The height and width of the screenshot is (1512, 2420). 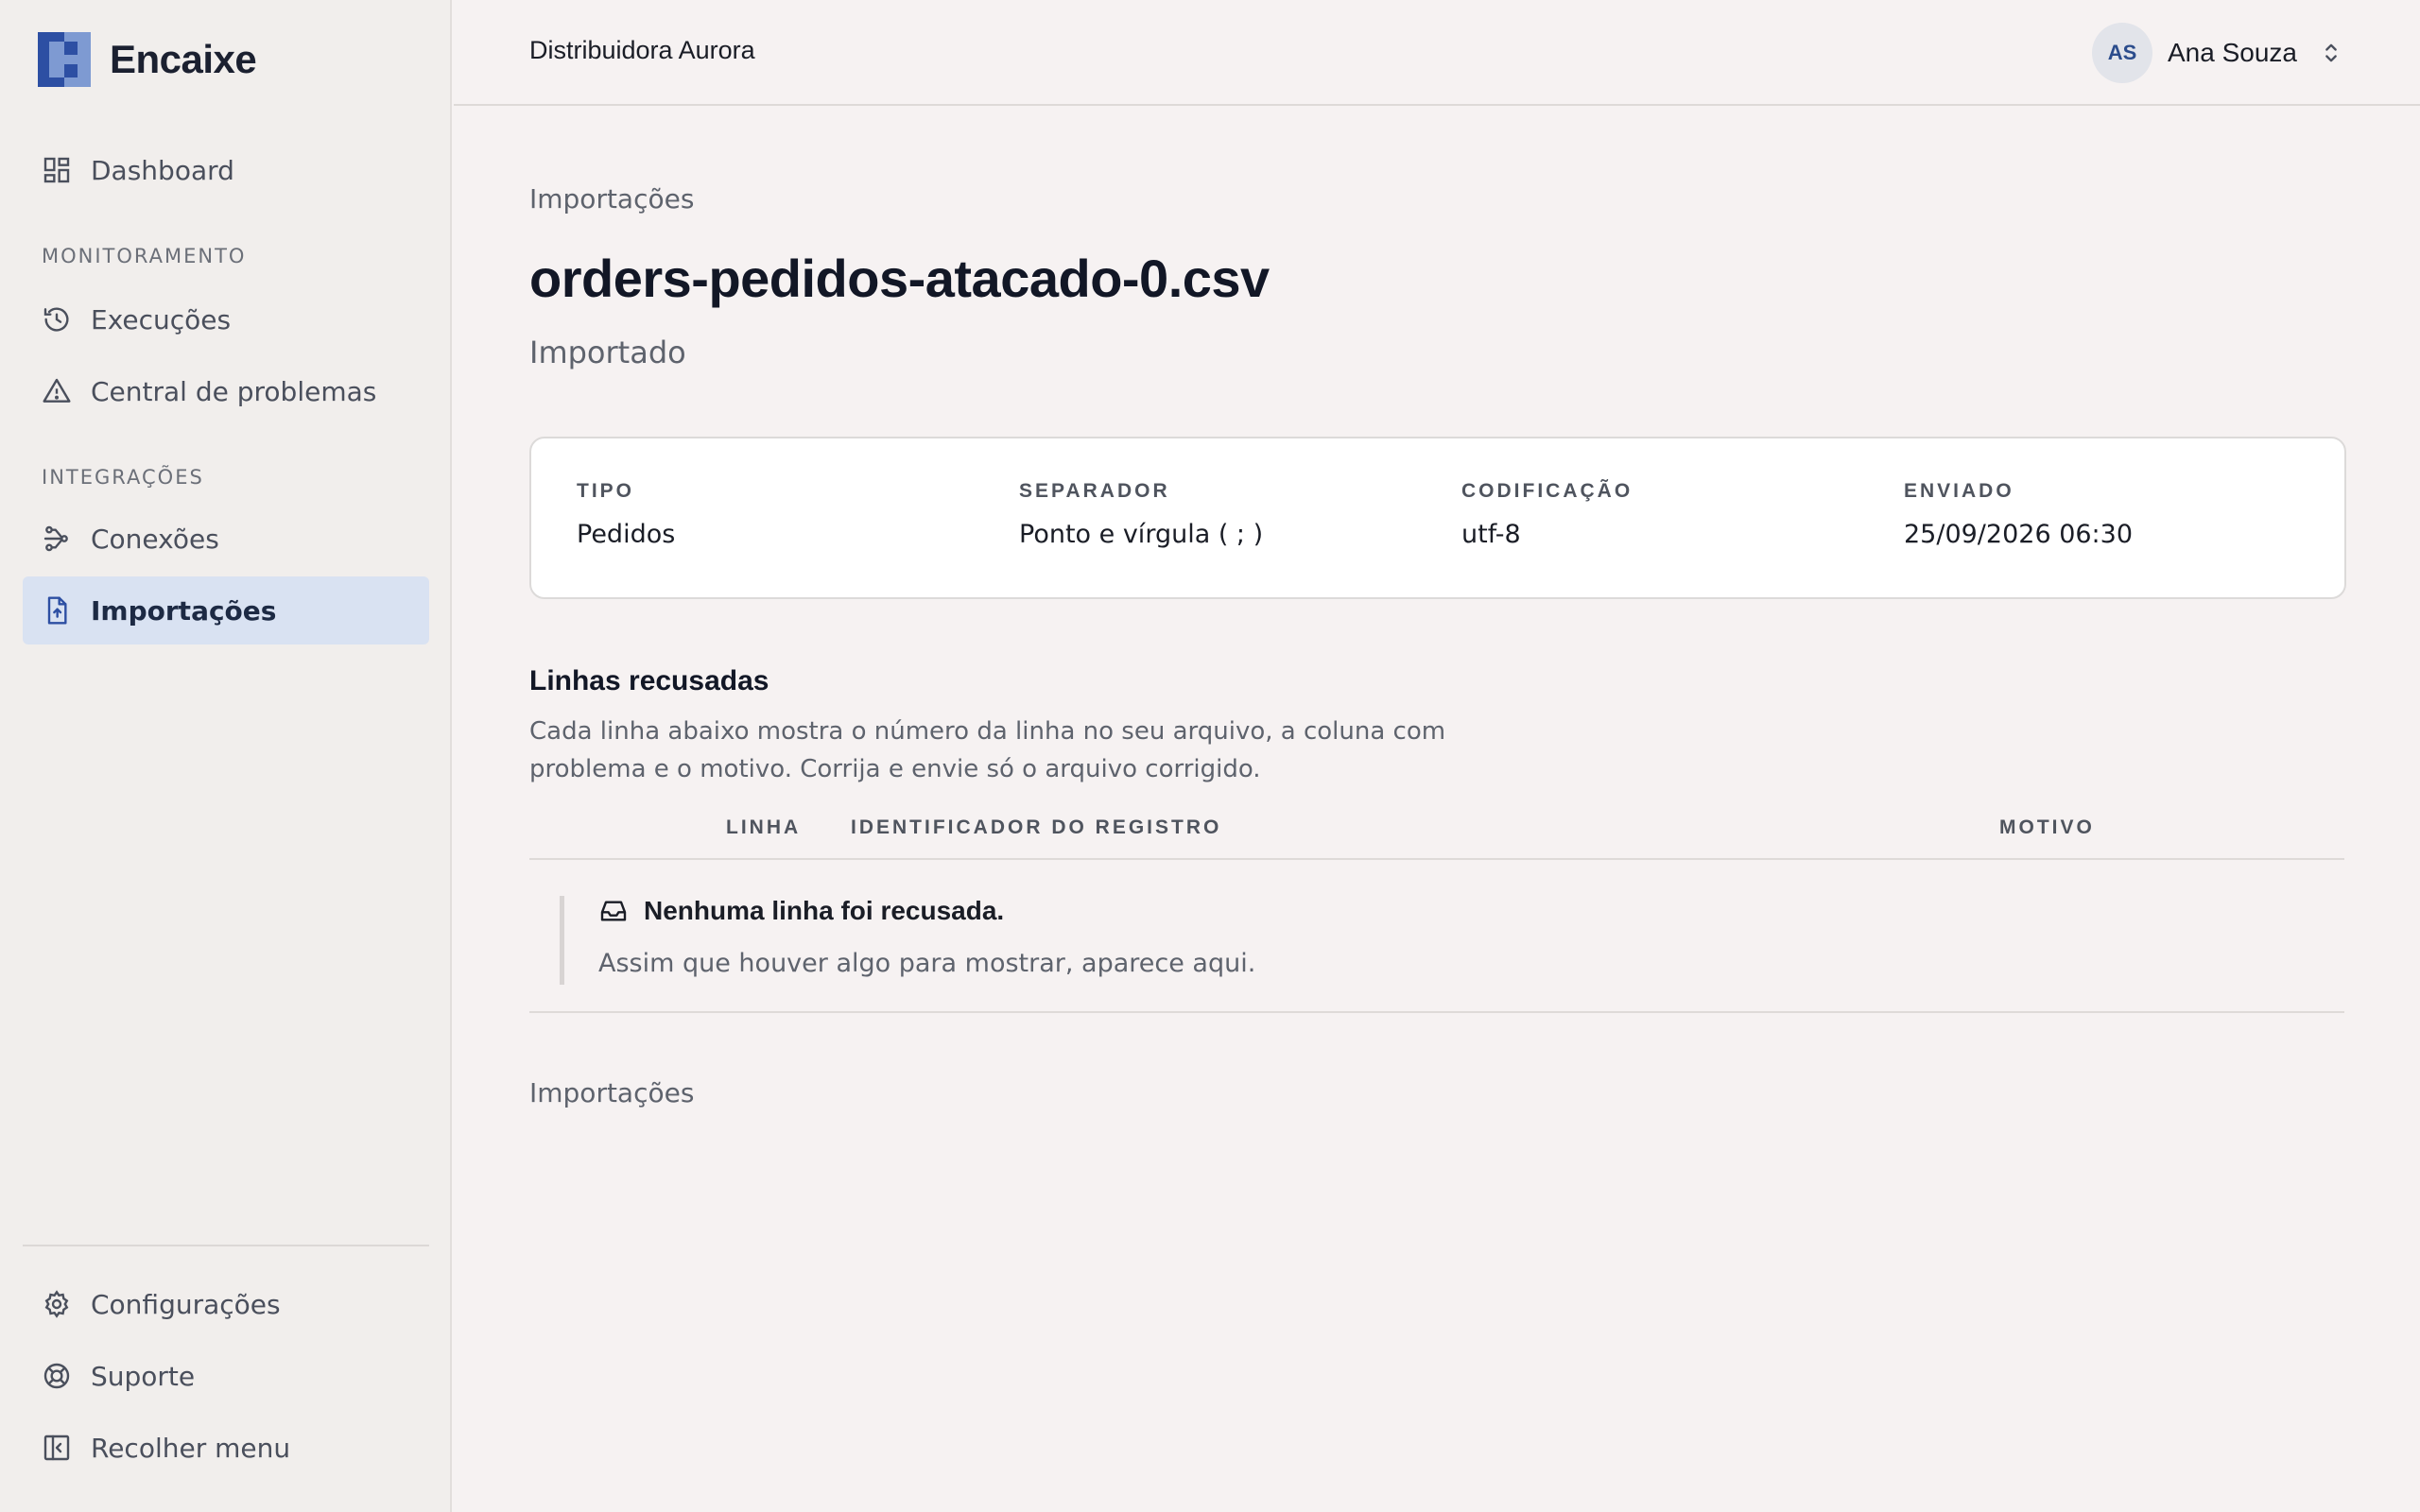 What do you see at coordinates (611, 1092) in the screenshot?
I see `footer-breadcrumb-link: Importações` at bounding box center [611, 1092].